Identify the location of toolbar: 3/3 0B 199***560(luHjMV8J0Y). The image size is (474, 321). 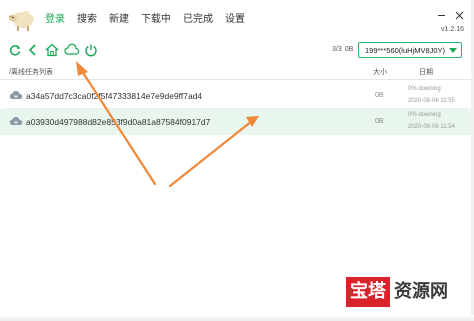
(237, 51).